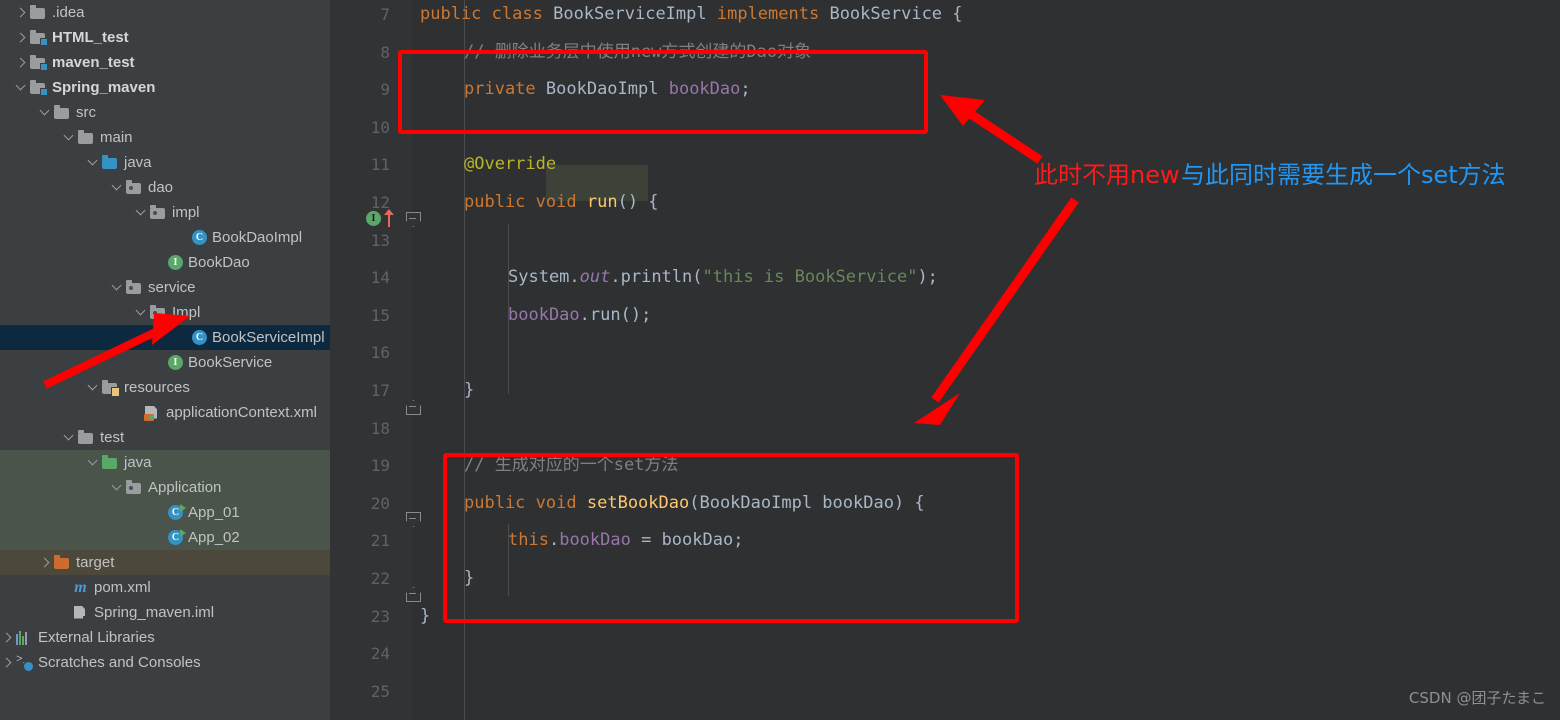 This screenshot has width=1560, height=720. I want to click on code-line: // 删除业务层中使用new方式创建的Dao对象, so click(637, 53).